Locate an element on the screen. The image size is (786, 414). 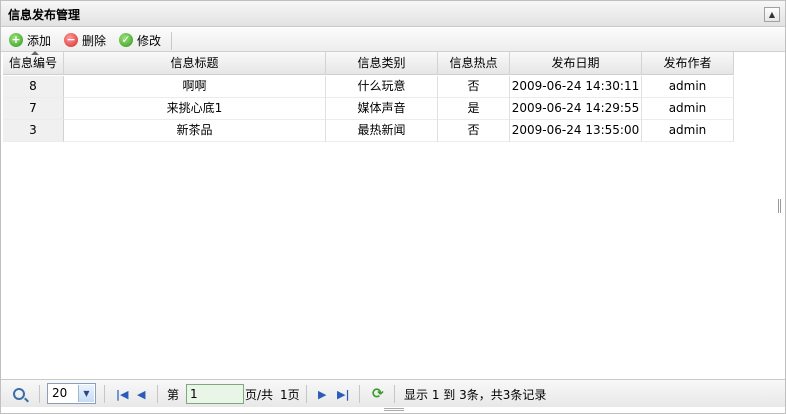
next-page-button: ▶ is located at coordinates (322, 394).